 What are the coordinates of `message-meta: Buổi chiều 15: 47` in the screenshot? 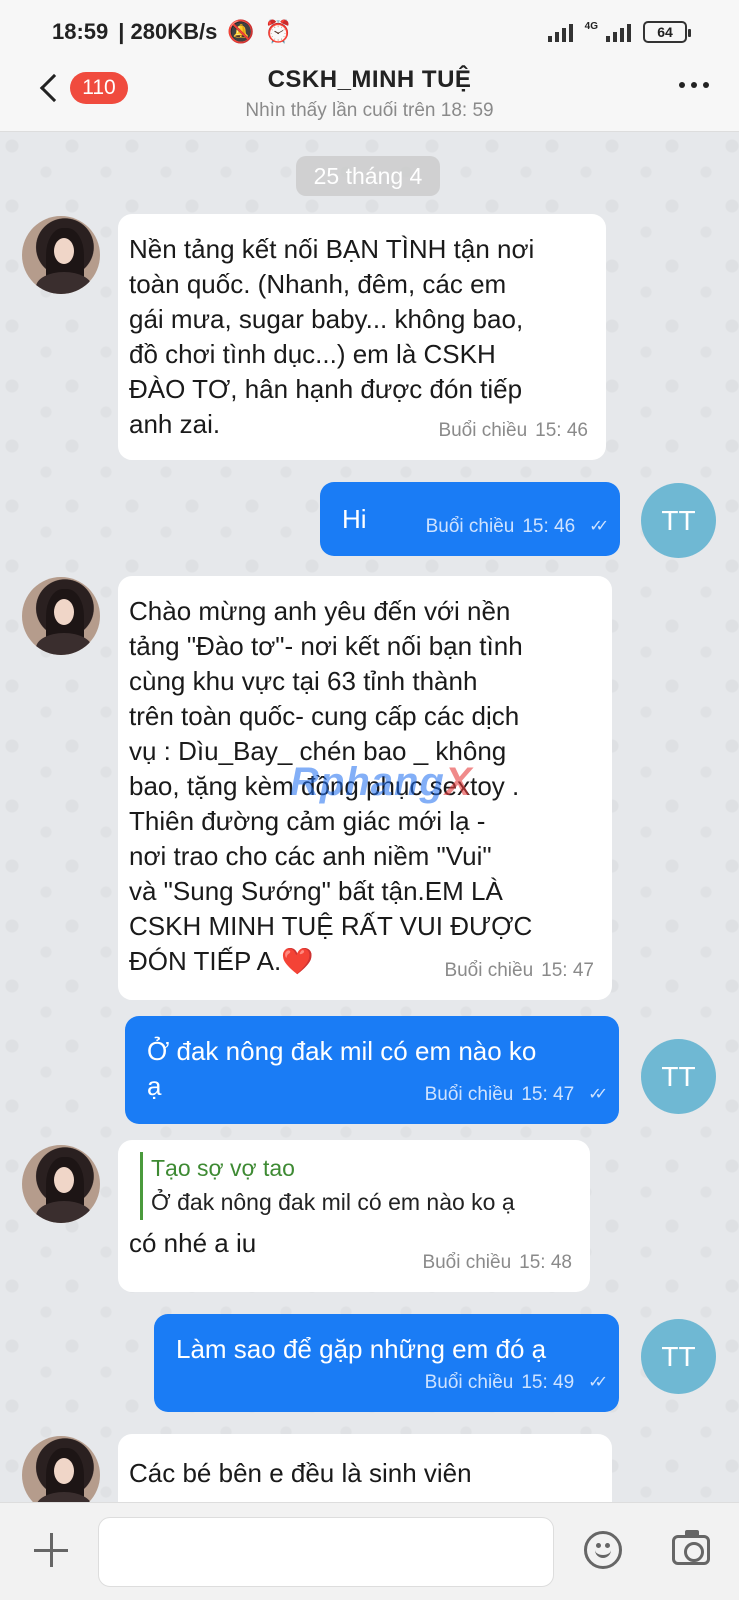 It's located at (519, 970).